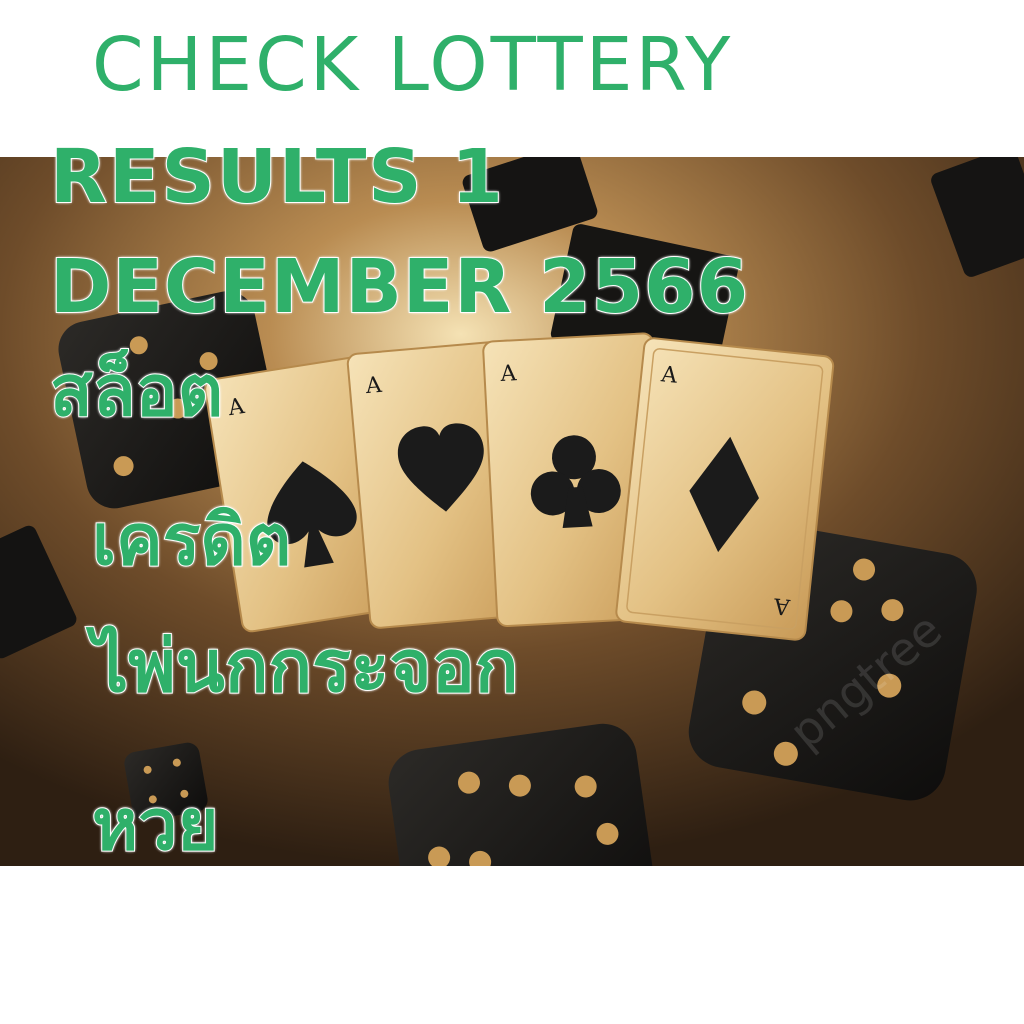  I want to click on headline-line-1: CHECK LOTTERY, so click(412, 65).